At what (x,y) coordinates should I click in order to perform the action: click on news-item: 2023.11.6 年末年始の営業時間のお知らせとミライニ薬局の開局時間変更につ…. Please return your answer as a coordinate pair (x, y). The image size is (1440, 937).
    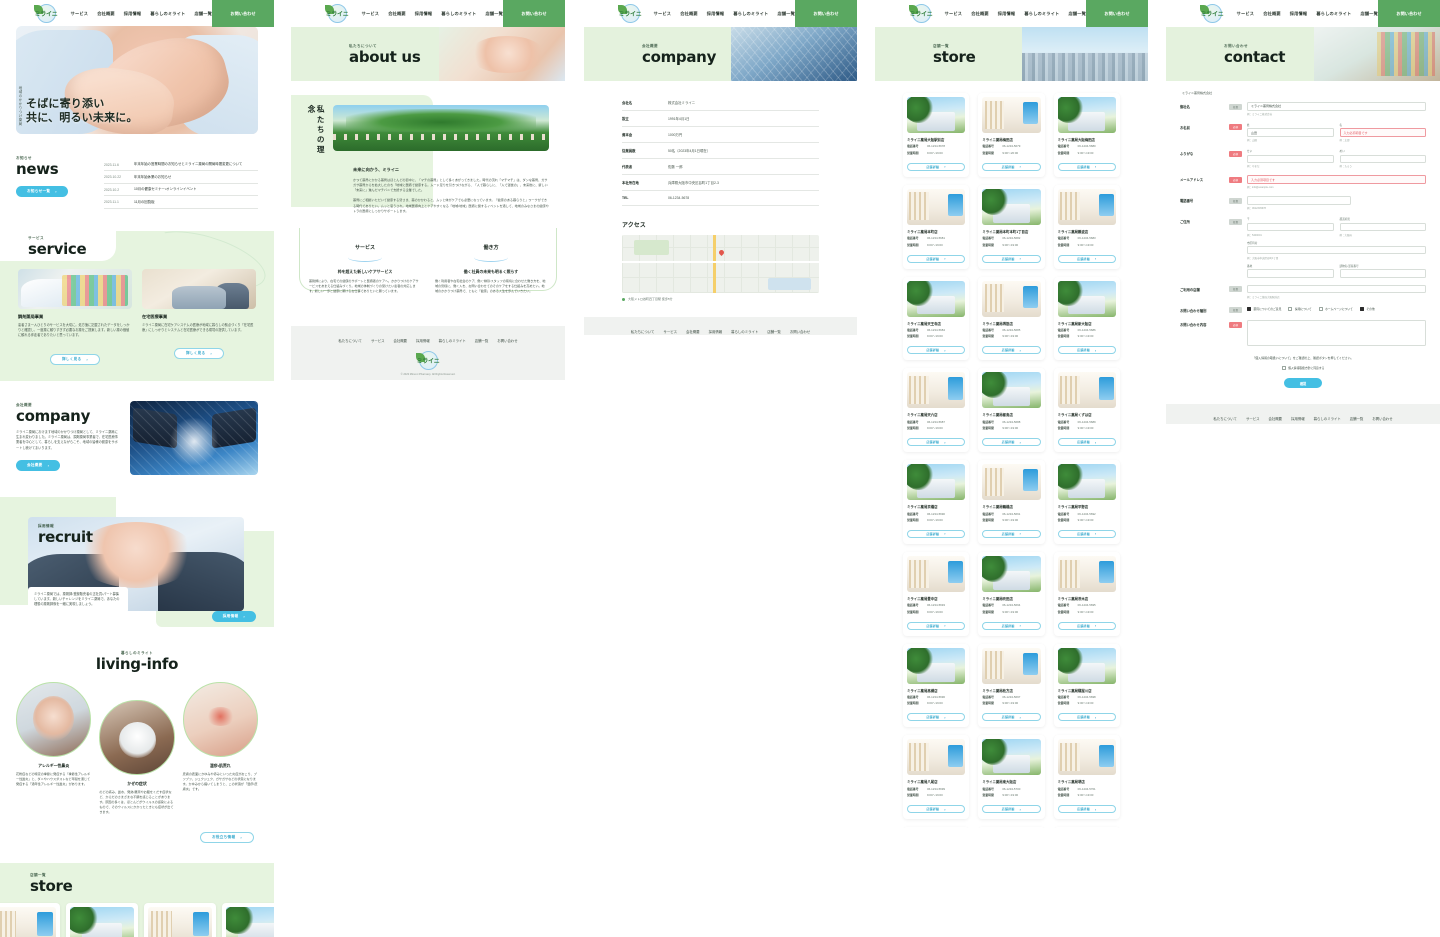
    Looking at the image, I should click on (181, 165).